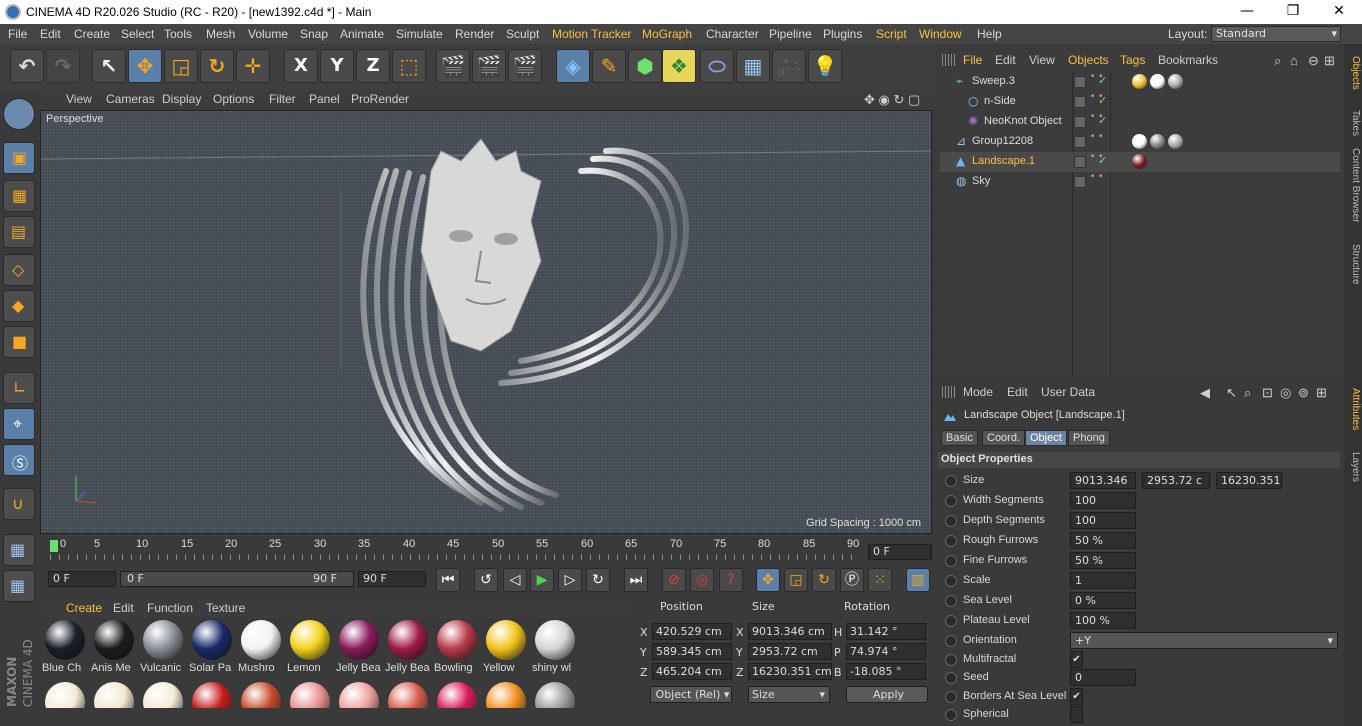  I want to click on visibility-dots-icon: • •, so click(1096, 137).